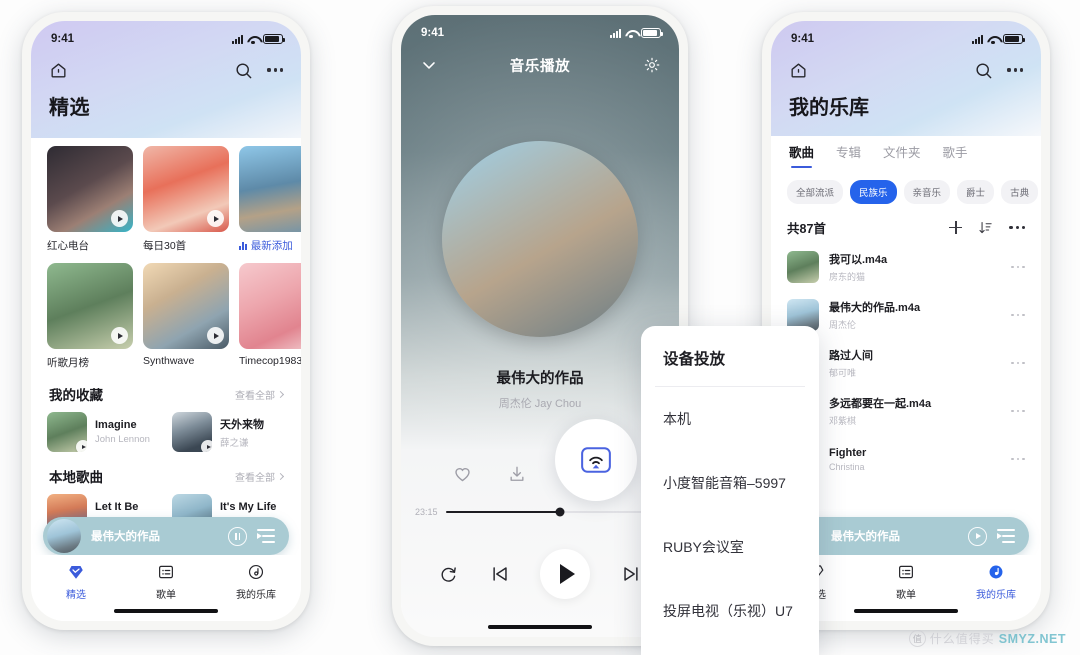  Describe the element at coordinates (270, 361) in the screenshot. I see `card-caption: Timecop1983` at that location.